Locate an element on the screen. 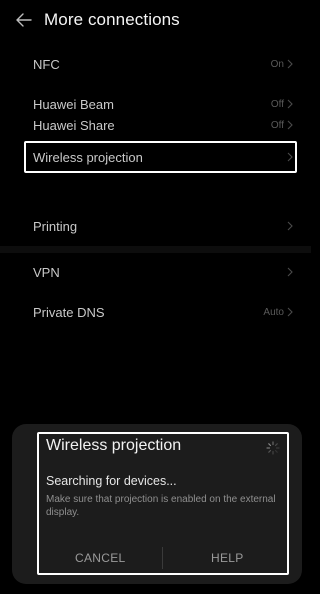 The width and height of the screenshot is (320, 594). settings-row-wireless-projection: Wireless projection is located at coordinates (155, 157).